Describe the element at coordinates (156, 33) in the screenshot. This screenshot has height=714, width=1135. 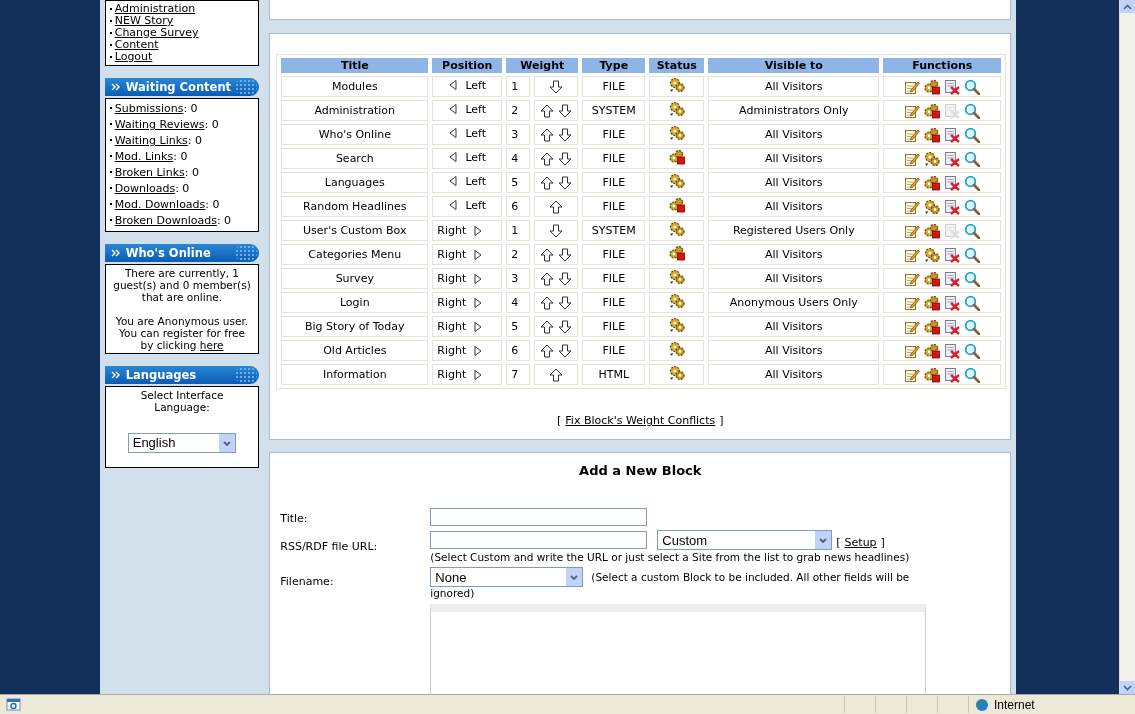
I see `menu-link: Change Survey` at that location.